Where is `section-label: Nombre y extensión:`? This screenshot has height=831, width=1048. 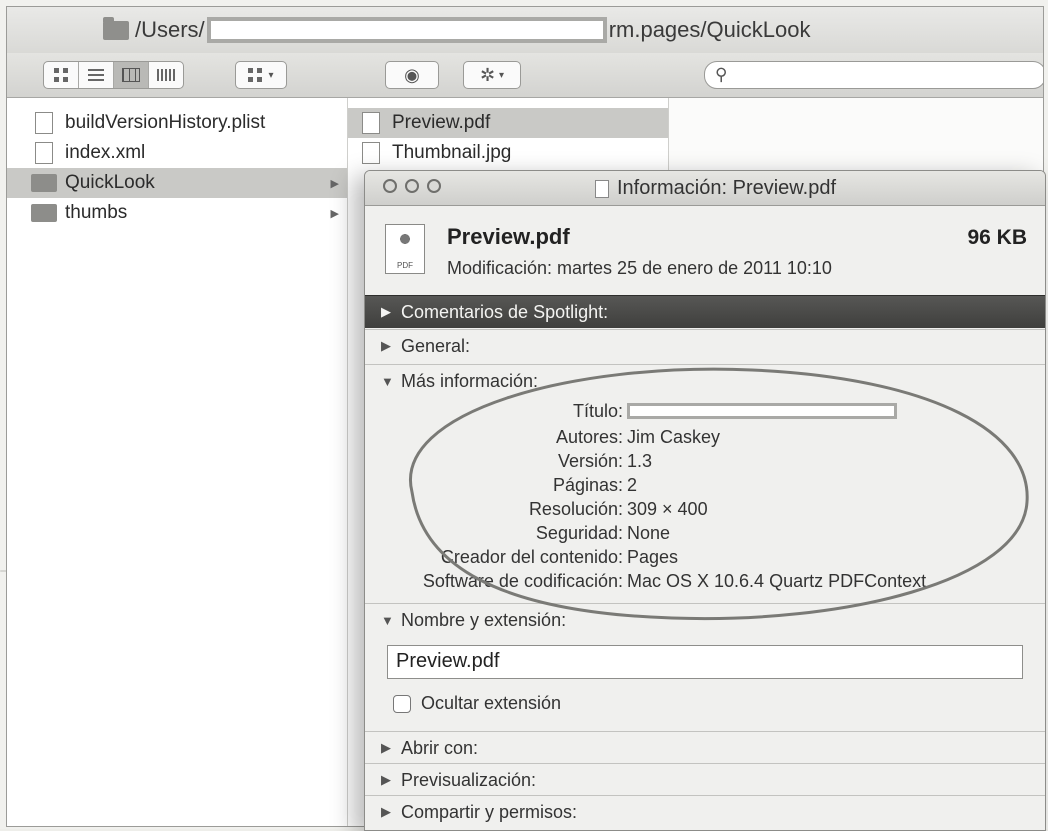 section-label: Nombre y extensión: is located at coordinates (484, 619).